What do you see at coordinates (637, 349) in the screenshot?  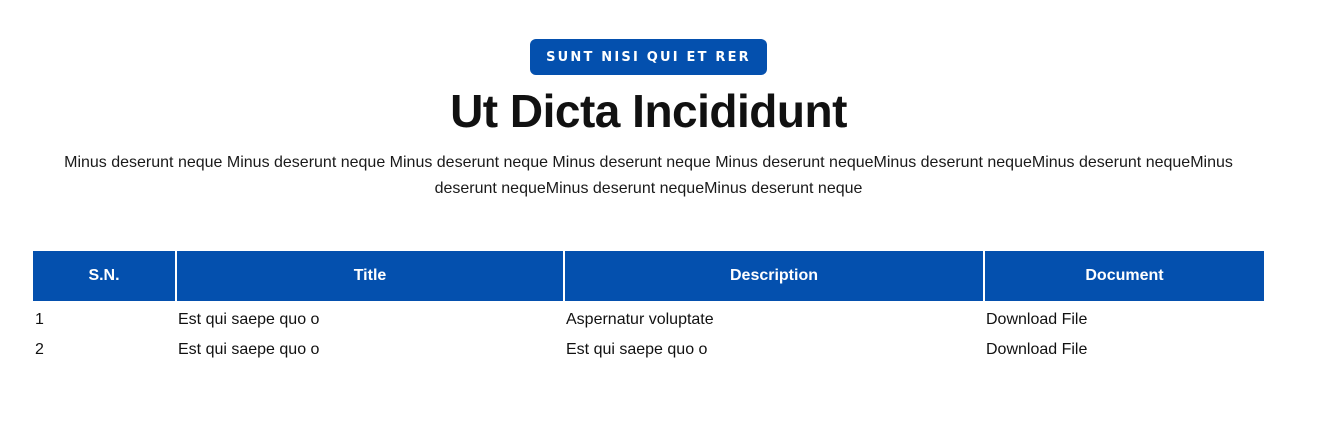 I see `cell-description: Est qui saepe quo o` at bounding box center [637, 349].